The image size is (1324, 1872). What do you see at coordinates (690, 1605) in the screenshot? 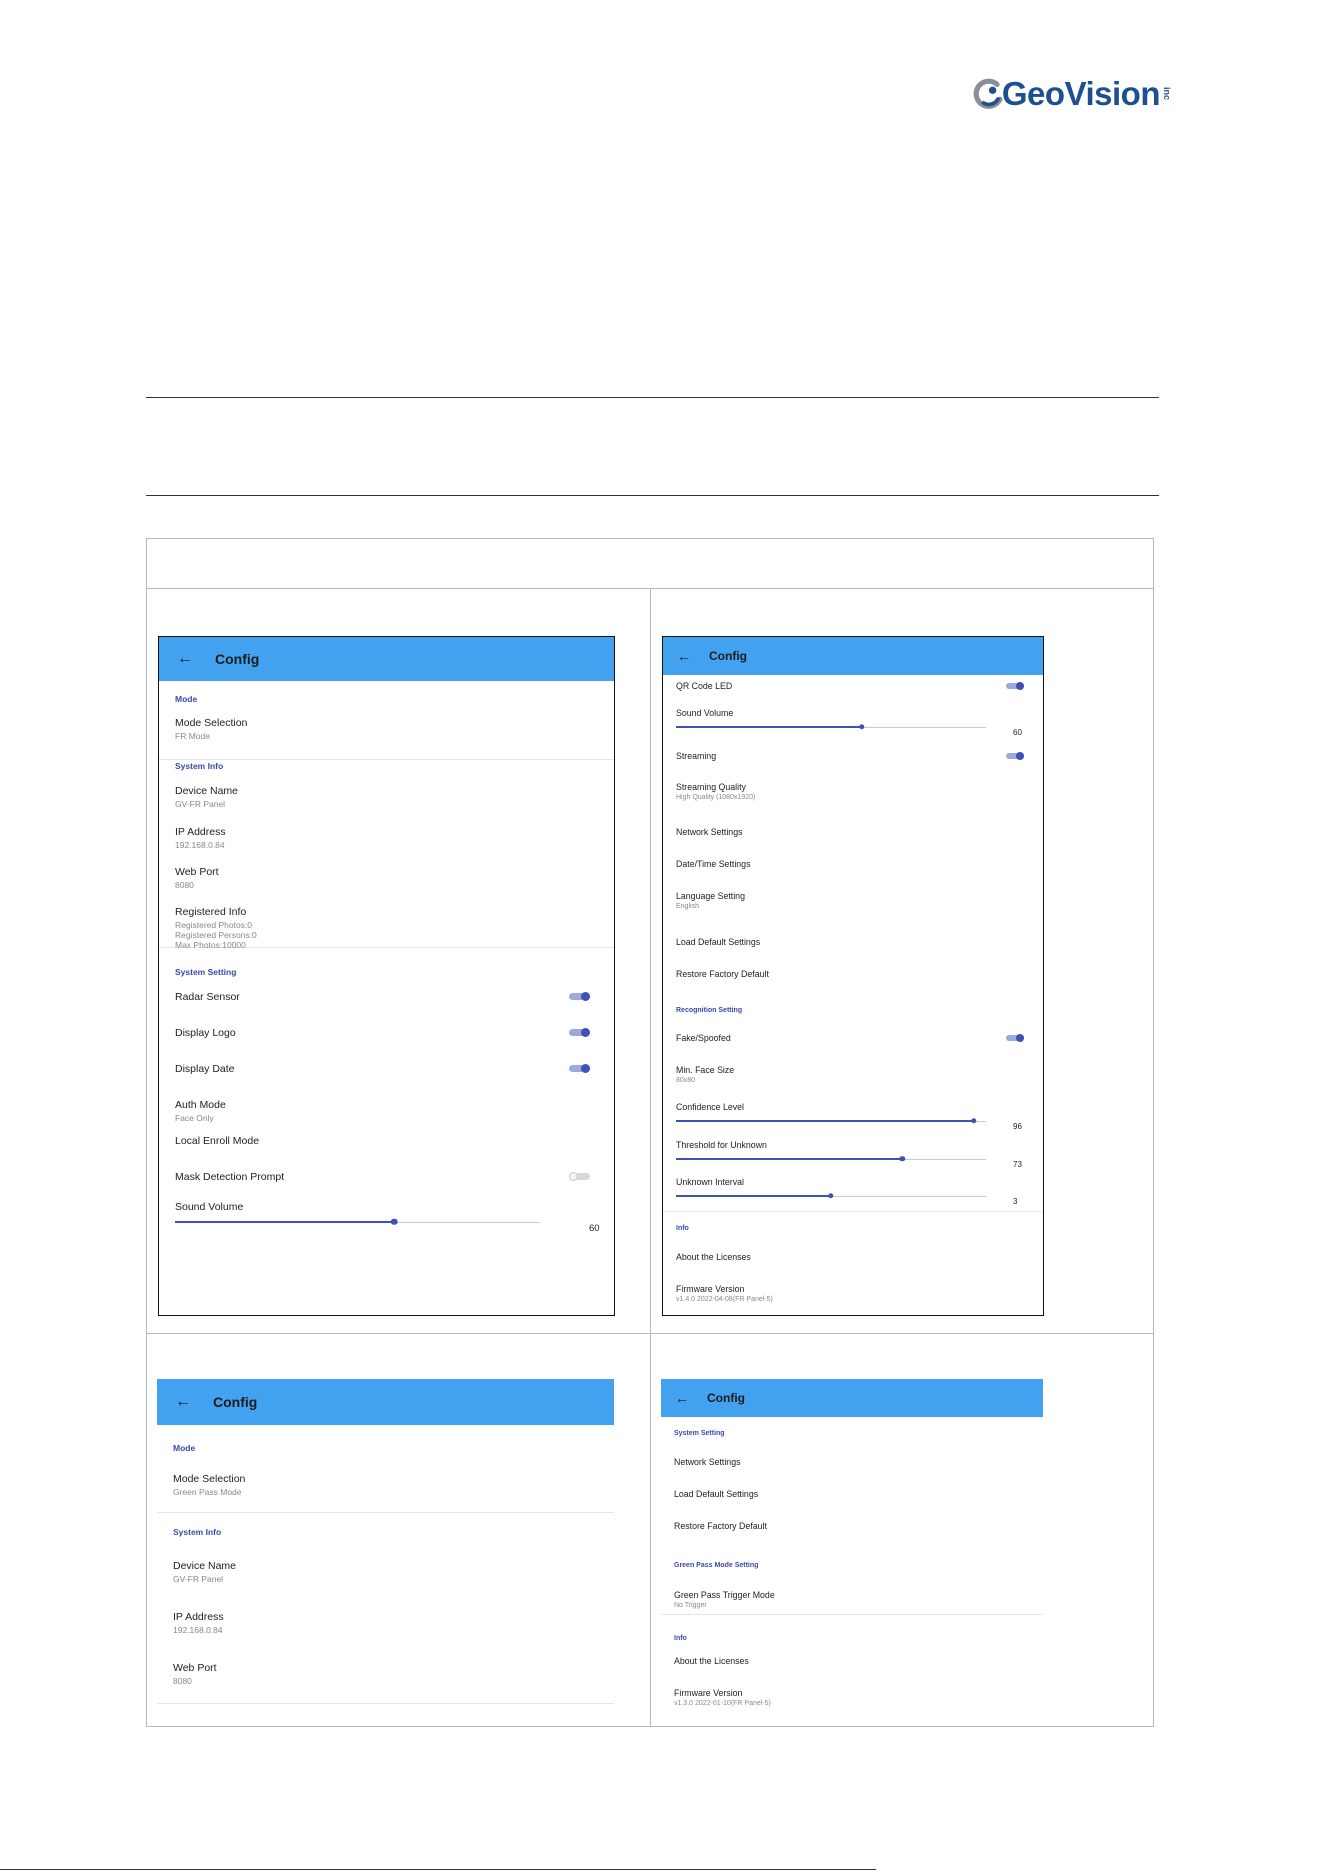
I see `setting-value: No Trigger` at bounding box center [690, 1605].